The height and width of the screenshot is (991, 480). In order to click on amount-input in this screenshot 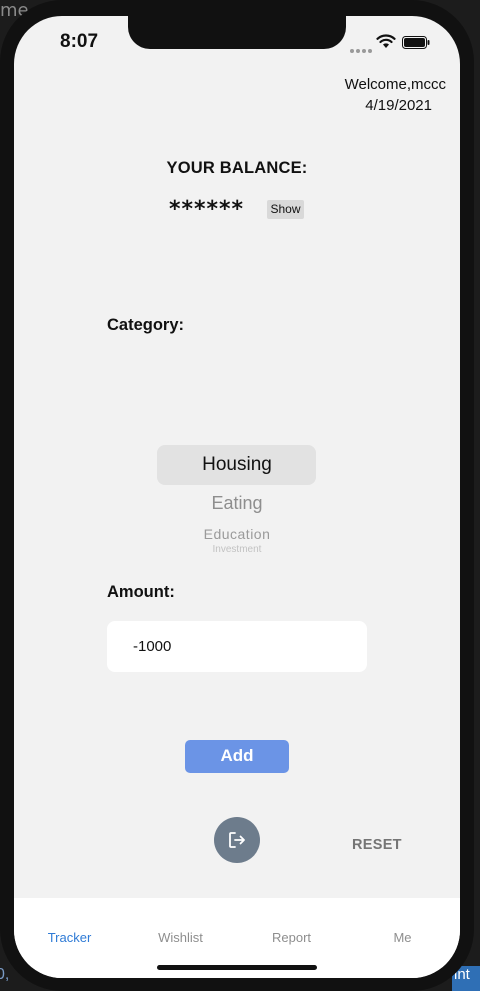, I will do `click(237, 646)`.